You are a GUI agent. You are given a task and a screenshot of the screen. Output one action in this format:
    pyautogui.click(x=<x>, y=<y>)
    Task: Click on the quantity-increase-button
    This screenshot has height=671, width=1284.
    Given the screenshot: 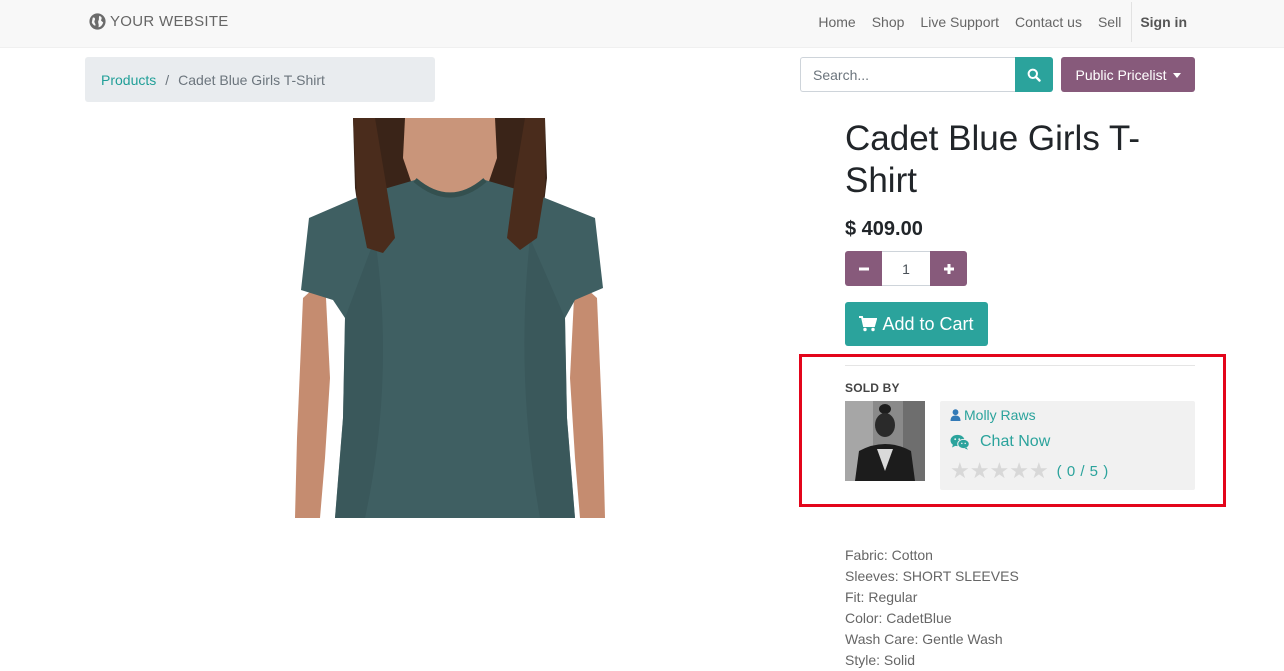 What is the action you would take?
    pyautogui.click(x=948, y=268)
    